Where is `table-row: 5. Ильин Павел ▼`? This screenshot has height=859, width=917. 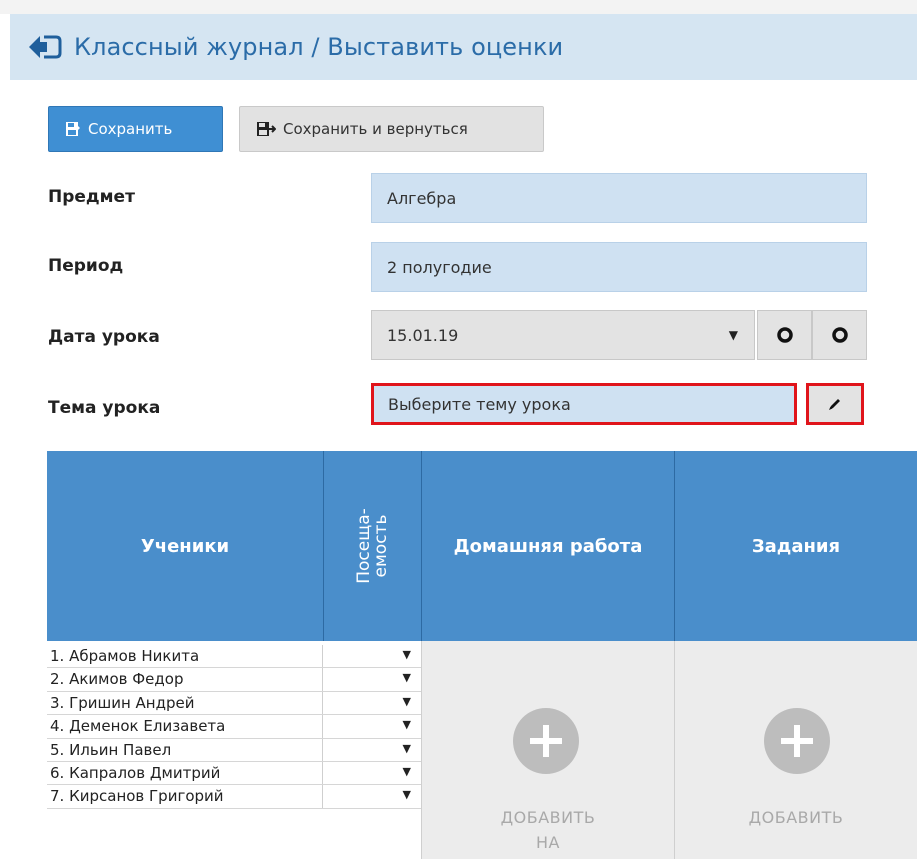 table-row: 5. Ильин Павел ▼ is located at coordinates (234, 750).